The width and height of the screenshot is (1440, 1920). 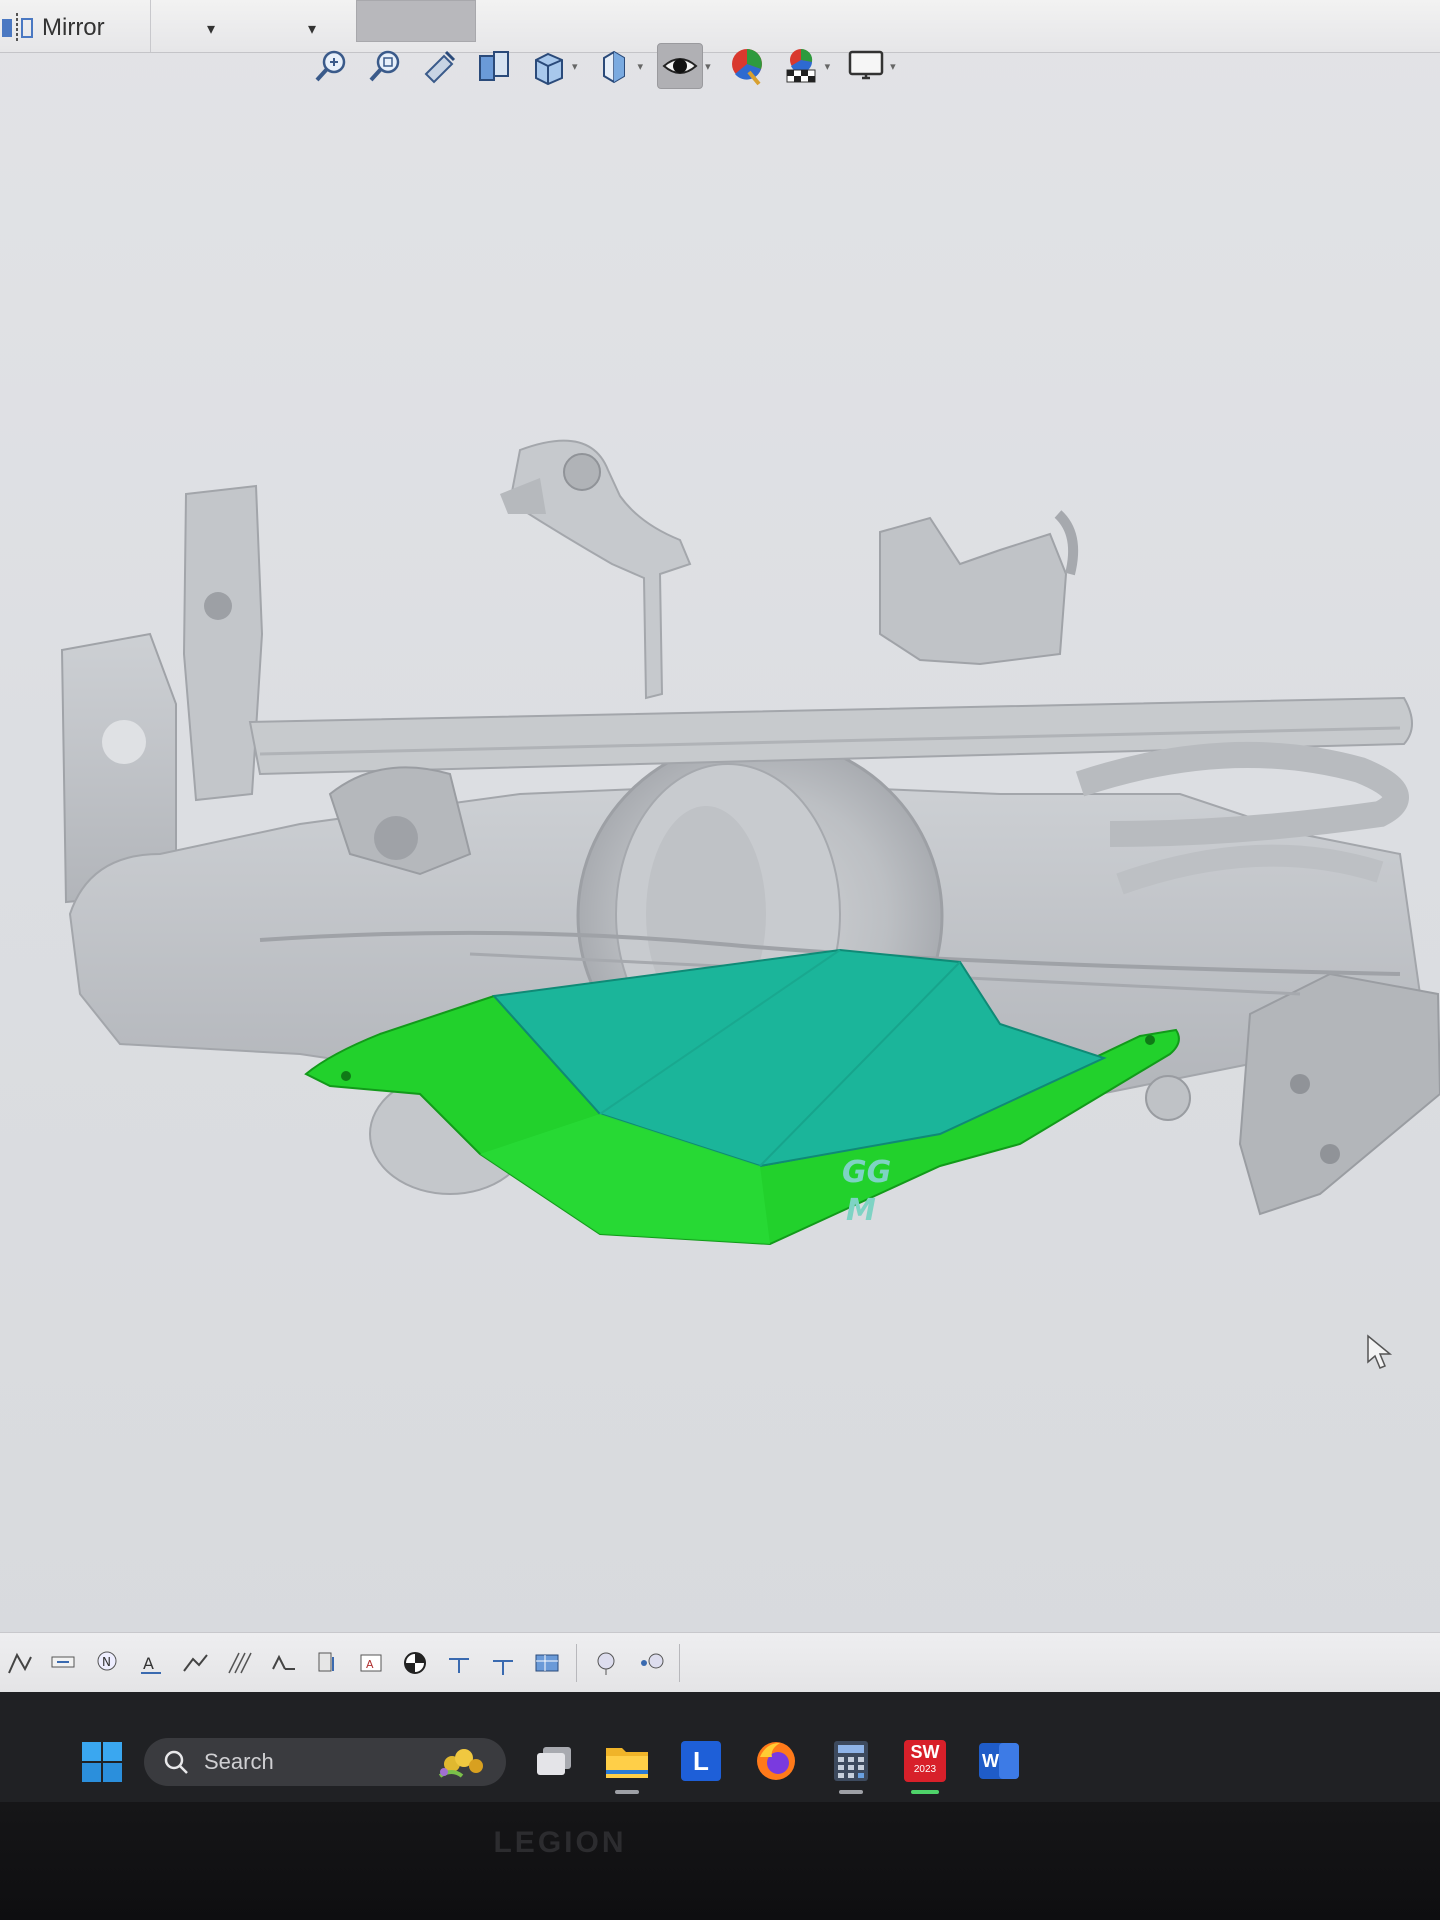 I want to click on filter-annotations-icon: A, so click(x=151, y=1663).